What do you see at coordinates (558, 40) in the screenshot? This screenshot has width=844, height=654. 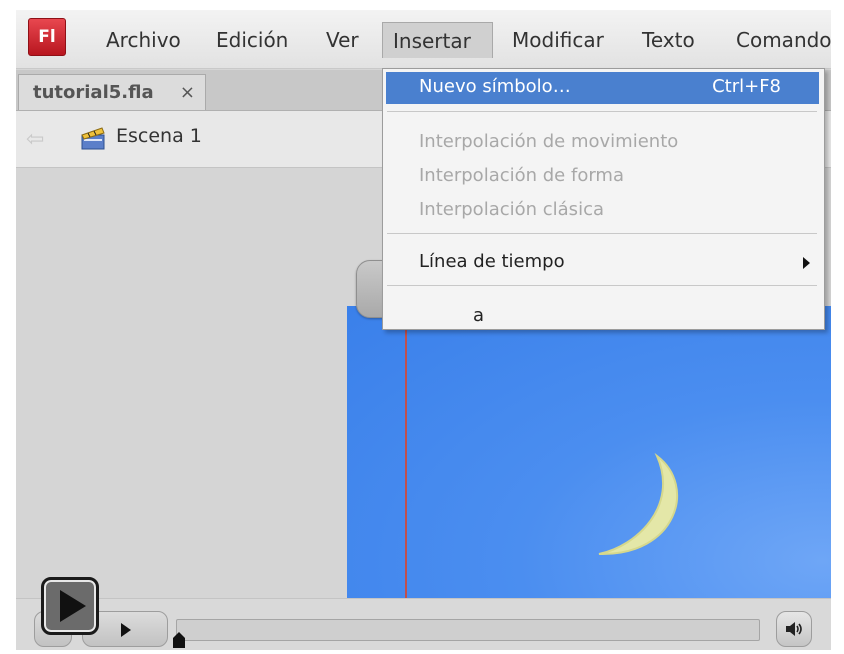 I see `menu-modificar: Modificar` at bounding box center [558, 40].